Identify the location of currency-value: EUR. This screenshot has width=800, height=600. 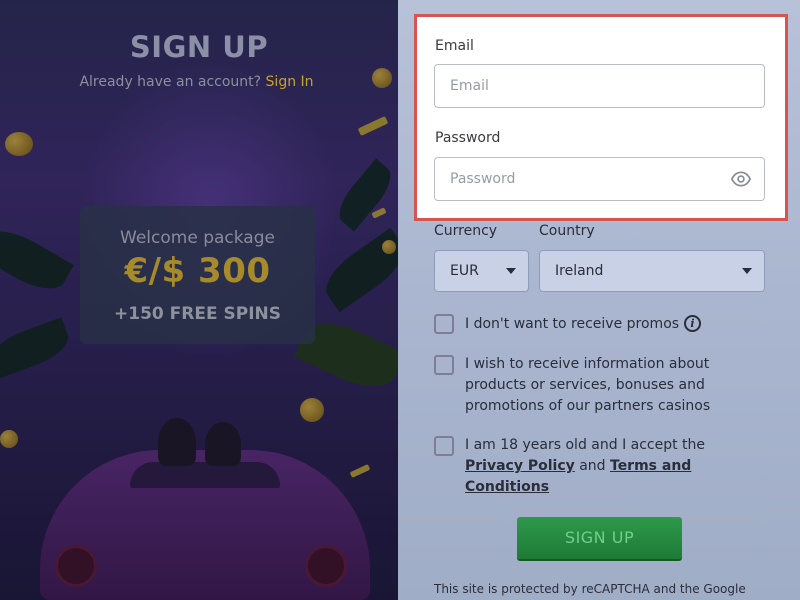
(464, 271).